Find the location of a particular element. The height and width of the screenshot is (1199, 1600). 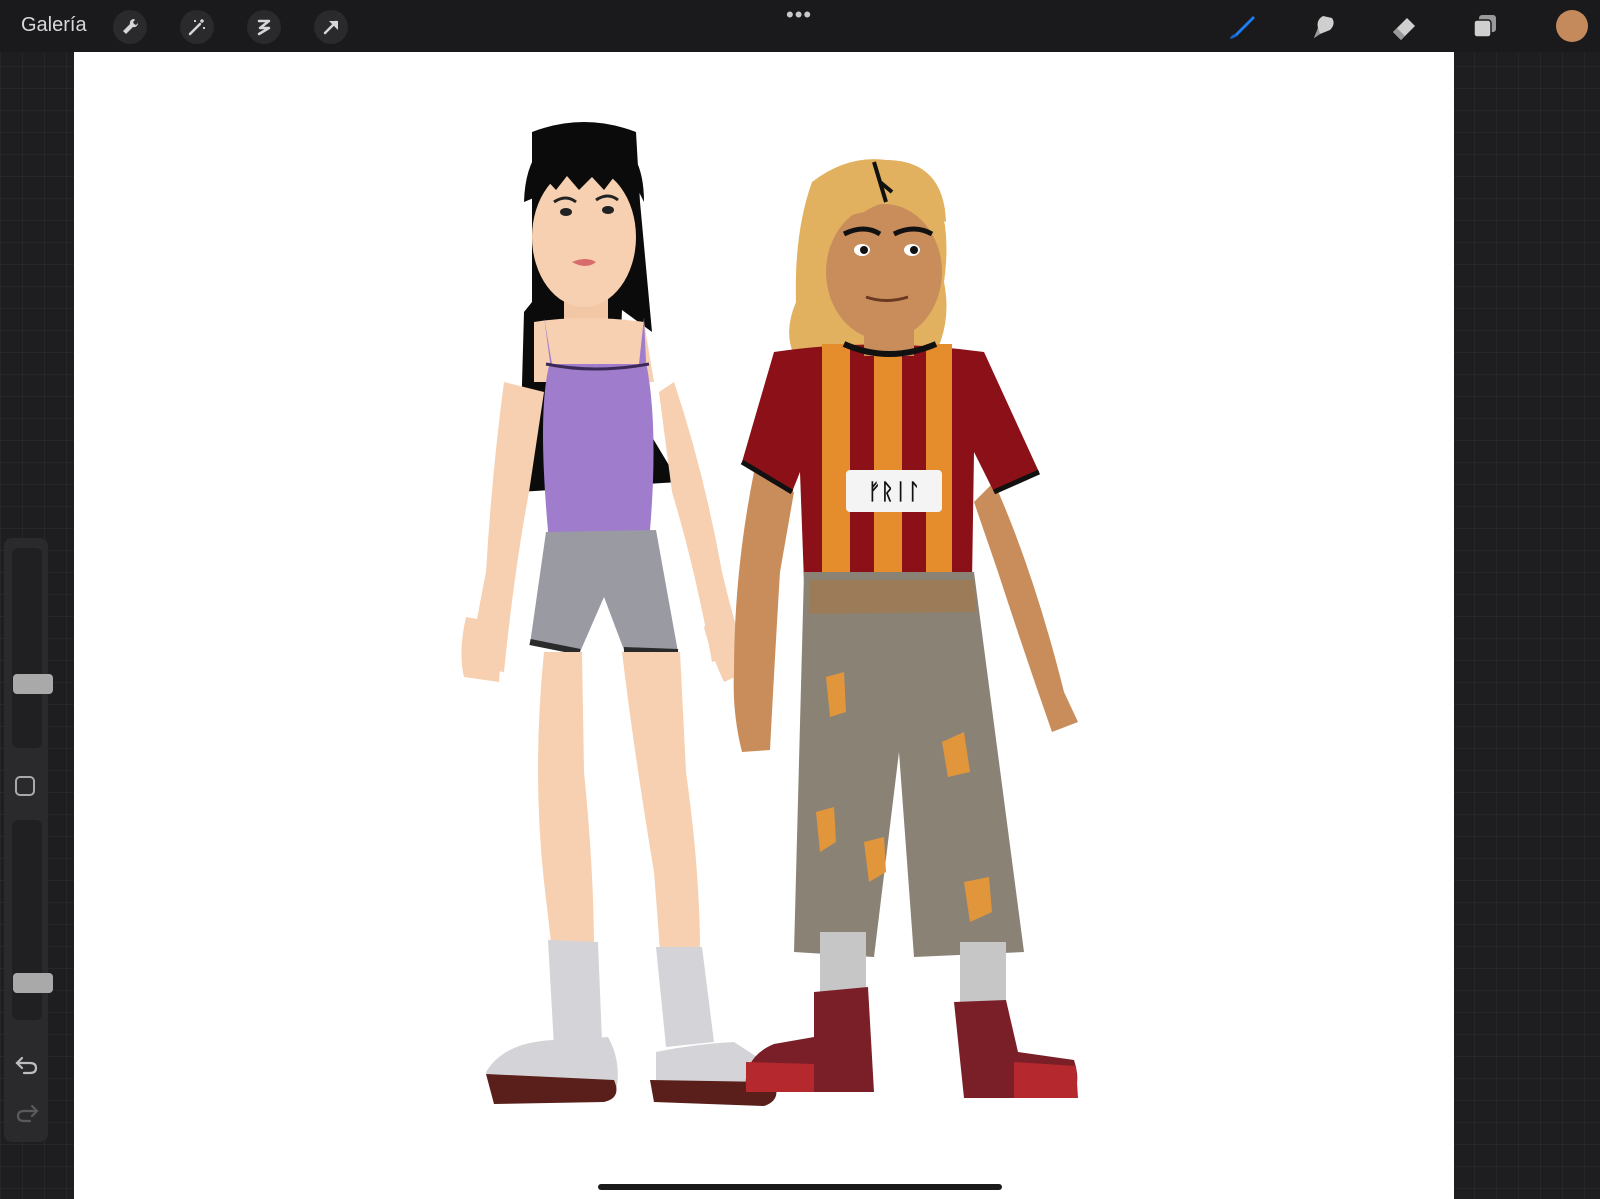

color-picker-swatch is located at coordinates (1572, 26).